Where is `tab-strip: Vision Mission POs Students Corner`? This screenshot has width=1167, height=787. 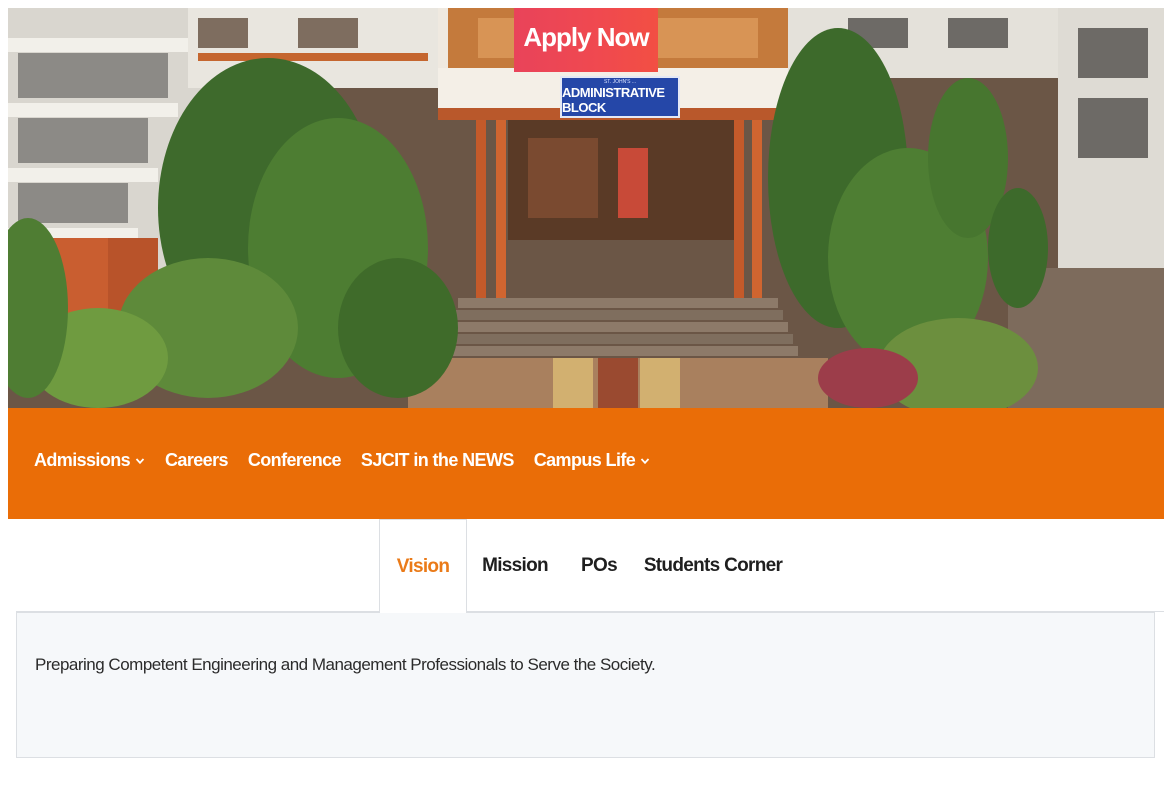
tab-strip: Vision Mission POs Students Corner is located at coordinates (586, 566).